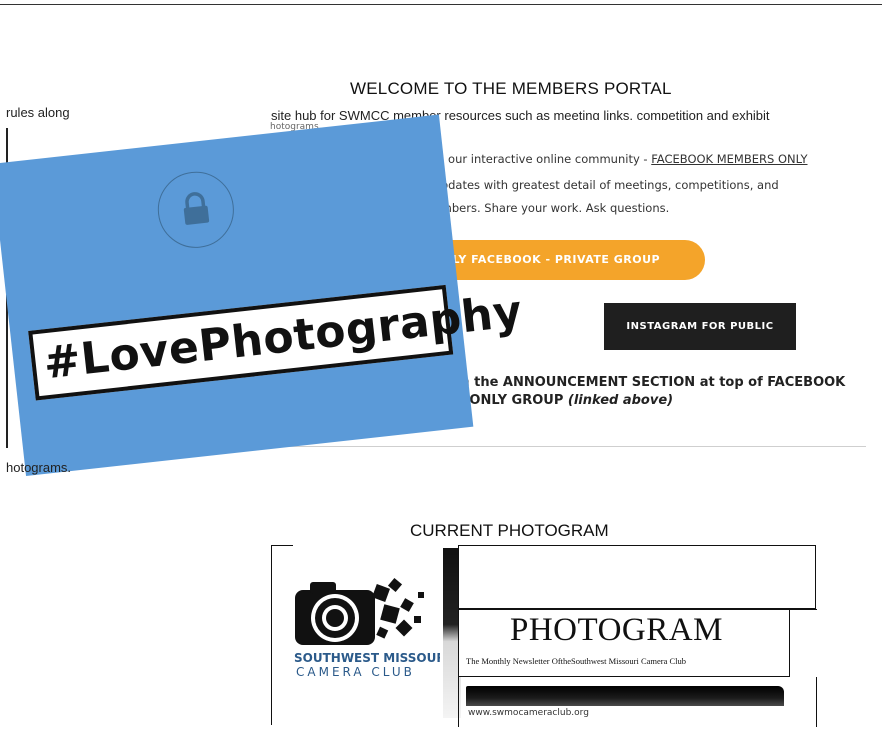 This screenshot has width=882, height=742. I want to click on instagram-button: INSTAGRAM FOR PUBLIC, so click(700, 326).